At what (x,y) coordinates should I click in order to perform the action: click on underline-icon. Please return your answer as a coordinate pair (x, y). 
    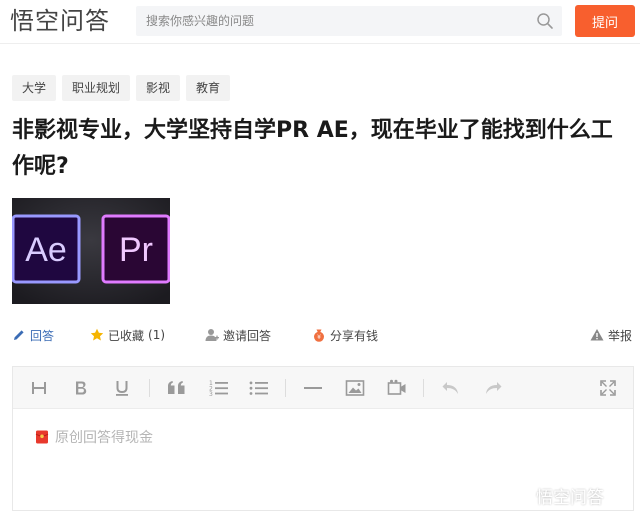
    Looking at the image, I should click on (122, 388).